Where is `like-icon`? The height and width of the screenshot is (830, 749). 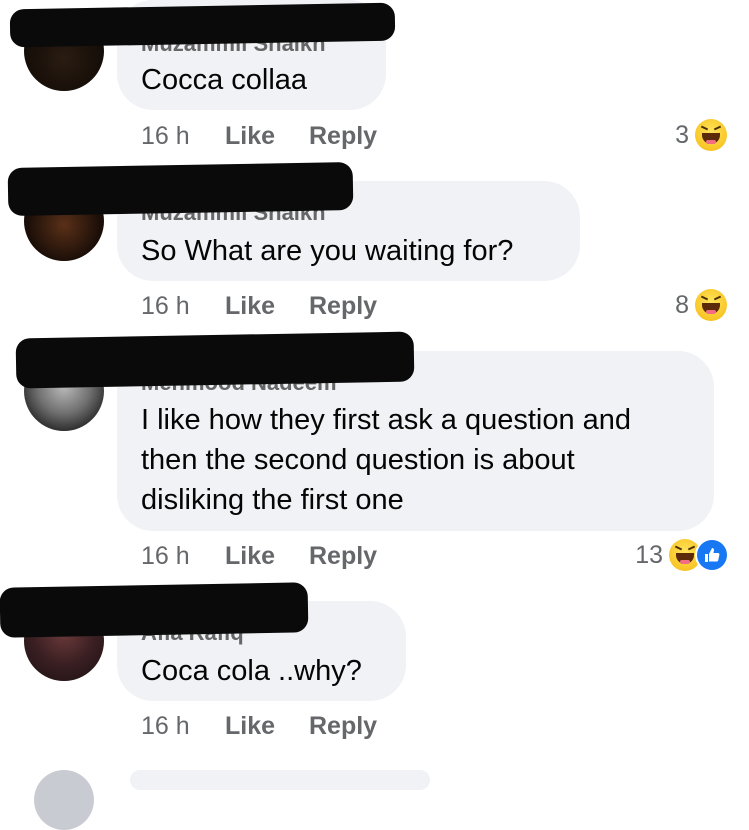
like-icon is located at coordinates (712, 555).